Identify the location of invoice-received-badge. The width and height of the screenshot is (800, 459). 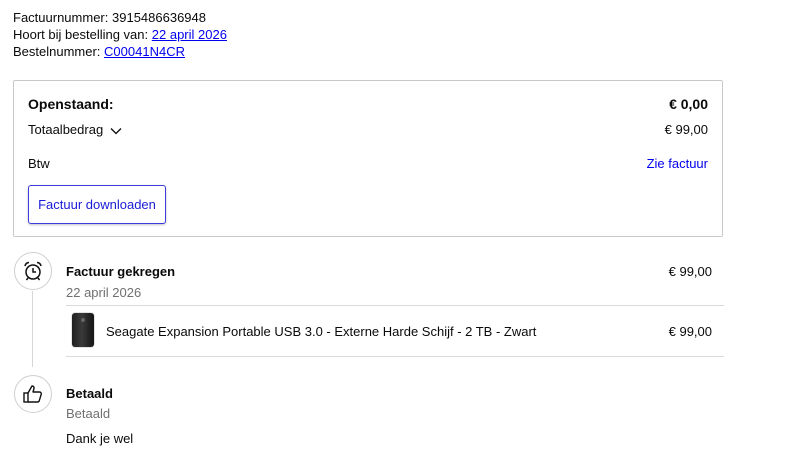
(33, 271).